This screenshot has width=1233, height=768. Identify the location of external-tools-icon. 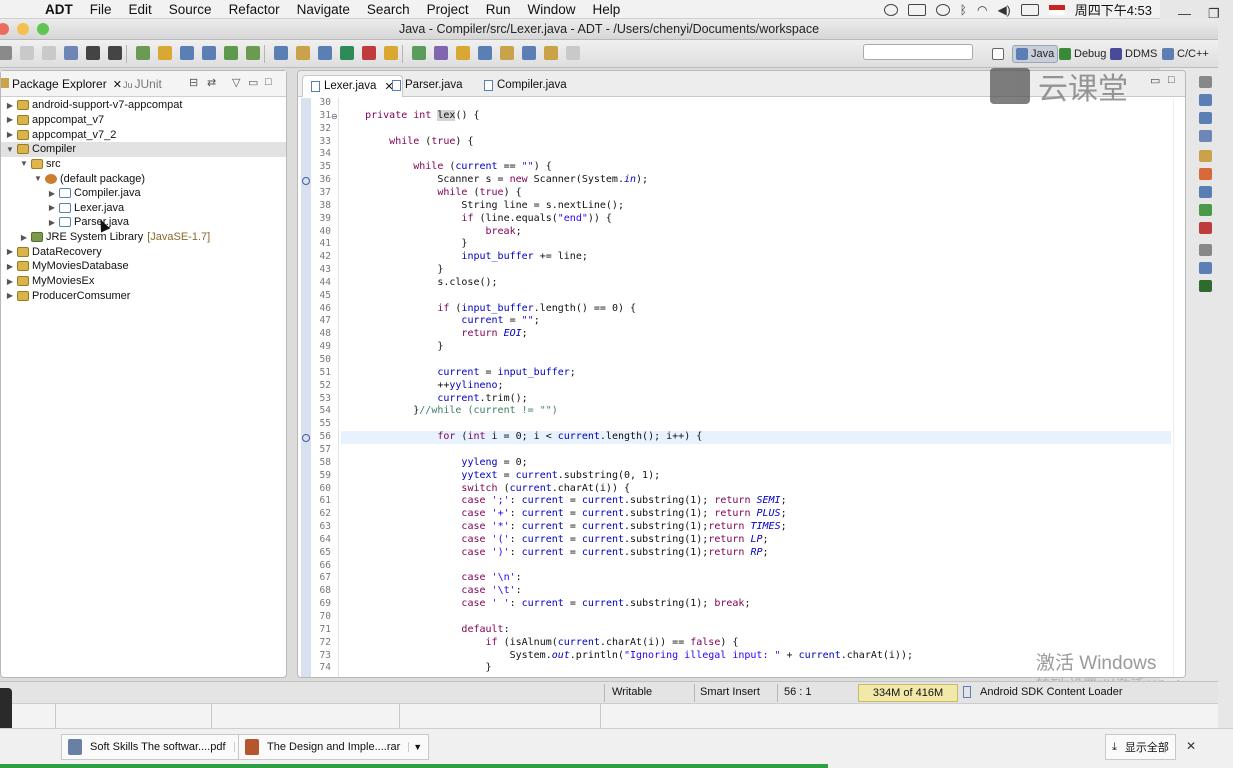
(391, 53).